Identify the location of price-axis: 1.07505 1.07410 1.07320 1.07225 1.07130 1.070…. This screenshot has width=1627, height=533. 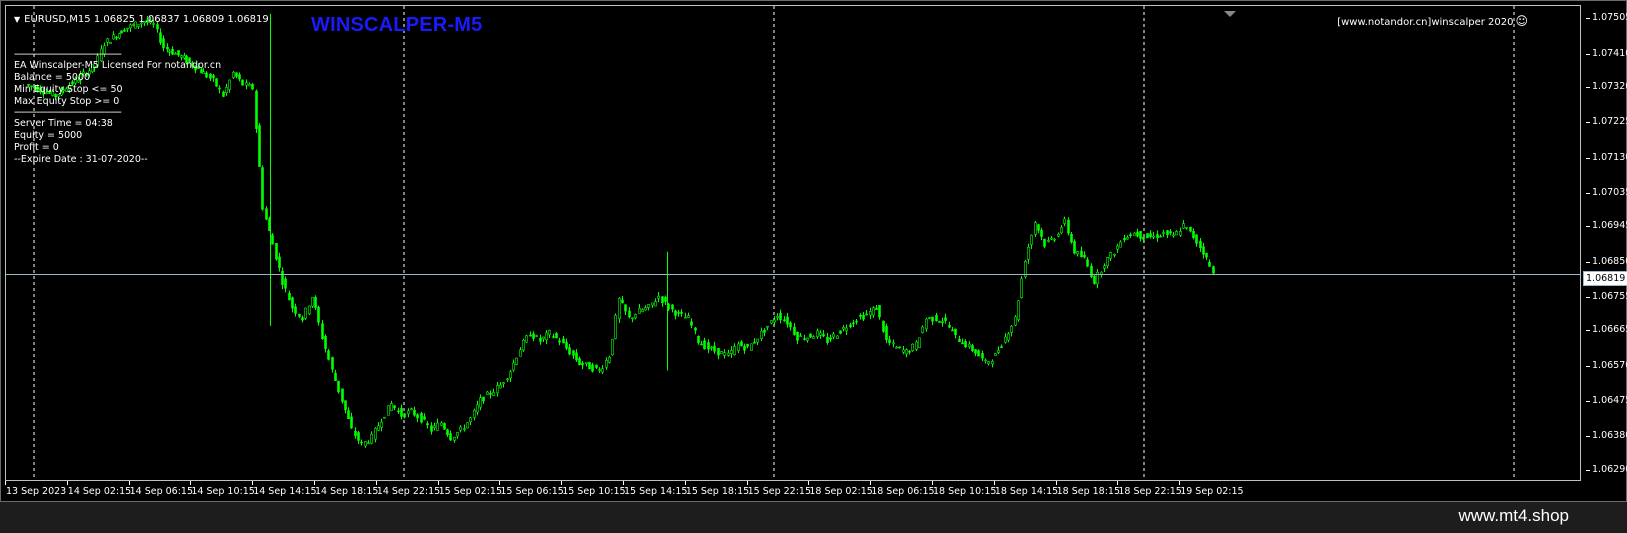
(1606, 241).